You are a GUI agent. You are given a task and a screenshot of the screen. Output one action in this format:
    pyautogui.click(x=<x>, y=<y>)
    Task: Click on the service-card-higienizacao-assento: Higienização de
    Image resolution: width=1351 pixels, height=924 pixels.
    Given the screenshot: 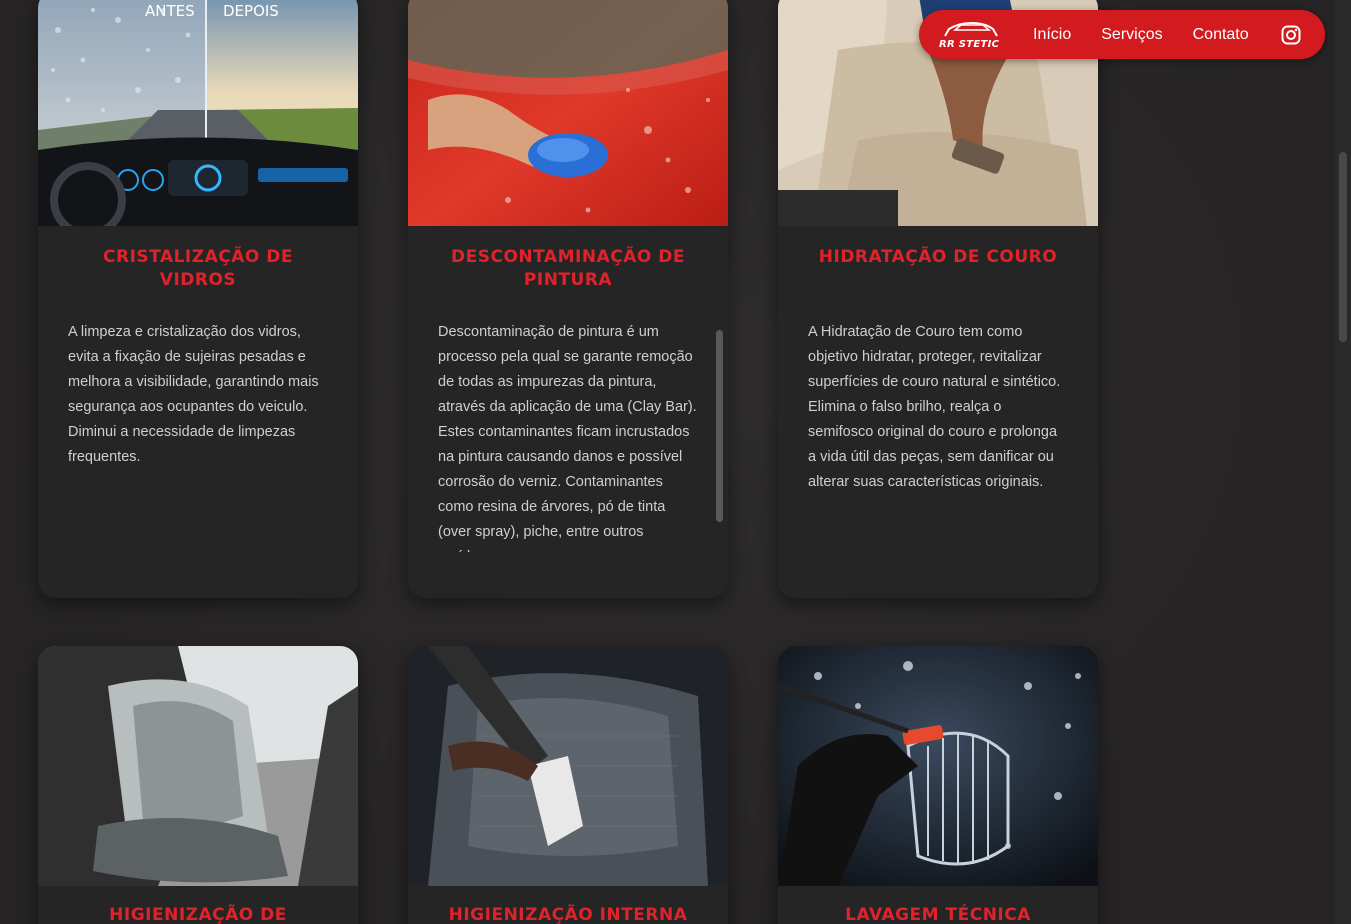 What is the action you would take?
    pyautogui.click(x=198, y=785)
    